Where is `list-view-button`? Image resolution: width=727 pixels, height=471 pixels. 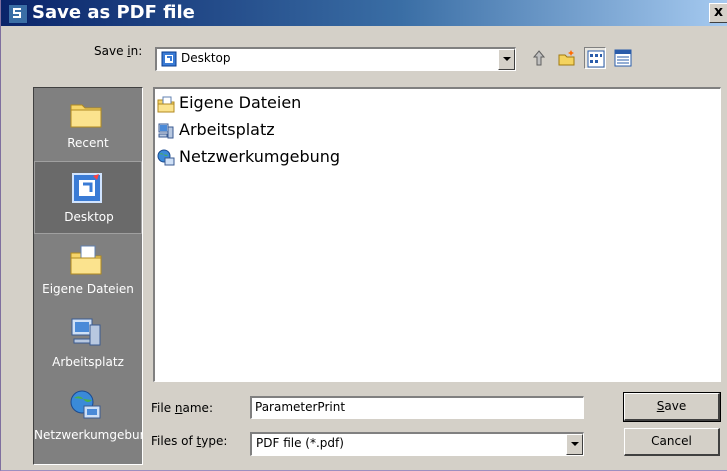 list-view-button is located at coordinates (595, 58).